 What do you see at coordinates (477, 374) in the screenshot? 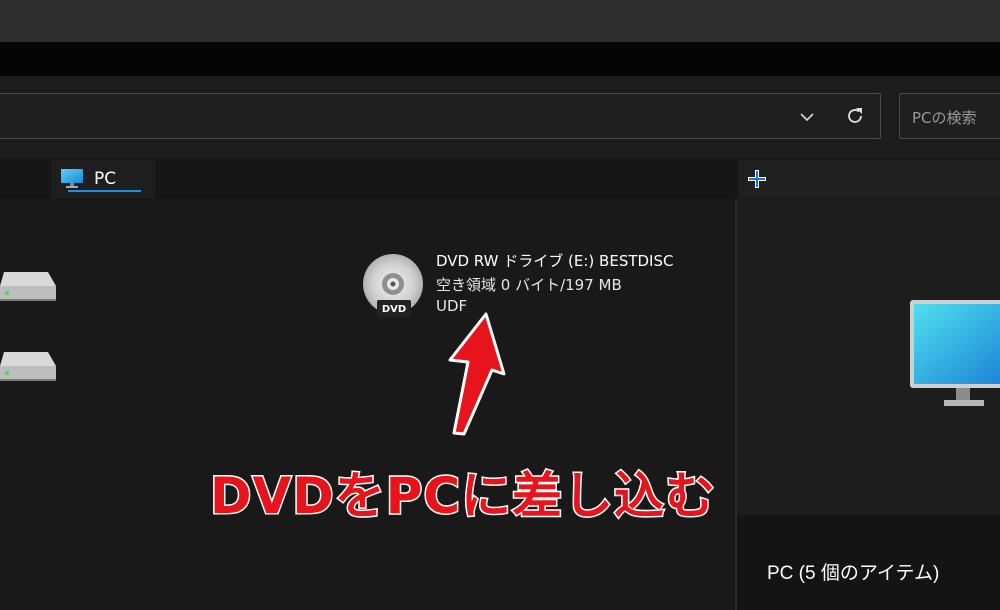
I see `annotation-arrow` at bounding box center [477, 374].